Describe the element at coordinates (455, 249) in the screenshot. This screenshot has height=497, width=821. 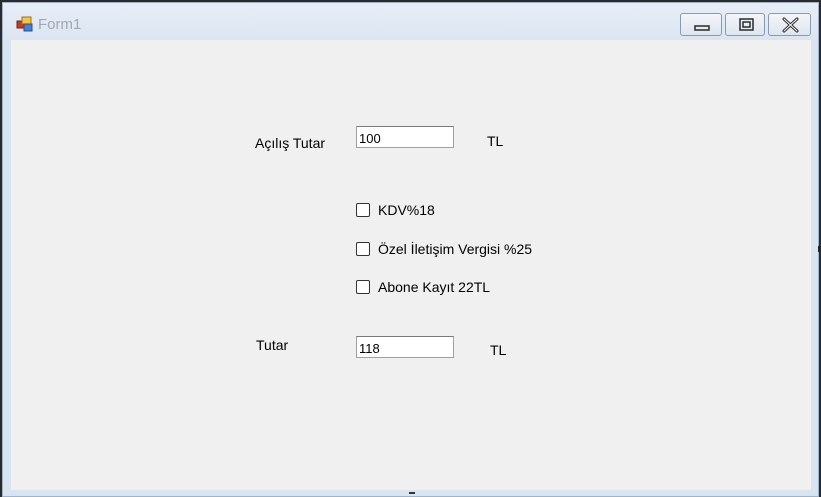
I see `oiv-checkbox-label: Özel İletişim Vergisi %25` at that location.